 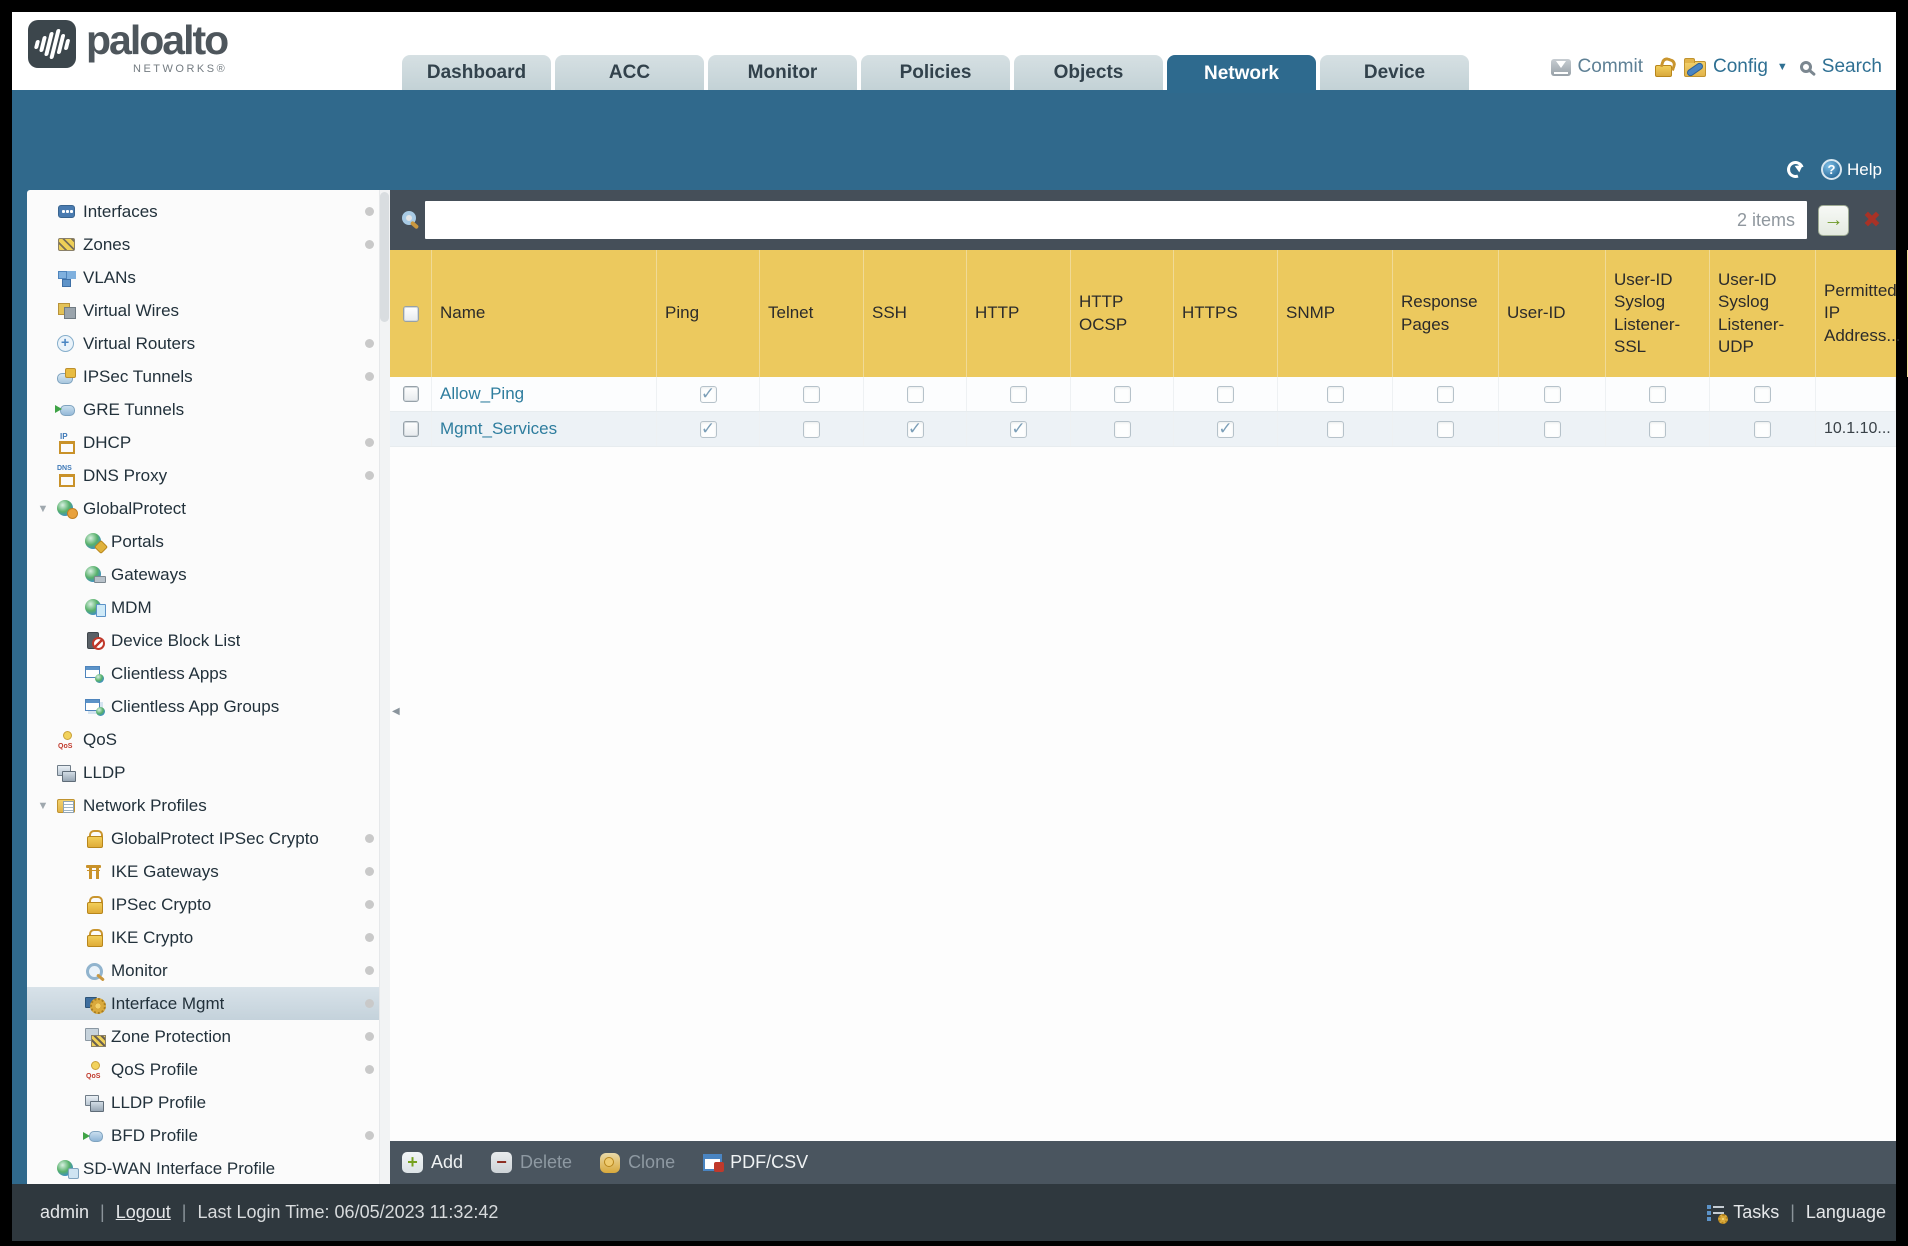 I want to click on sidebar-item-interfaces: Interfaces, so click(x=208, y=211).